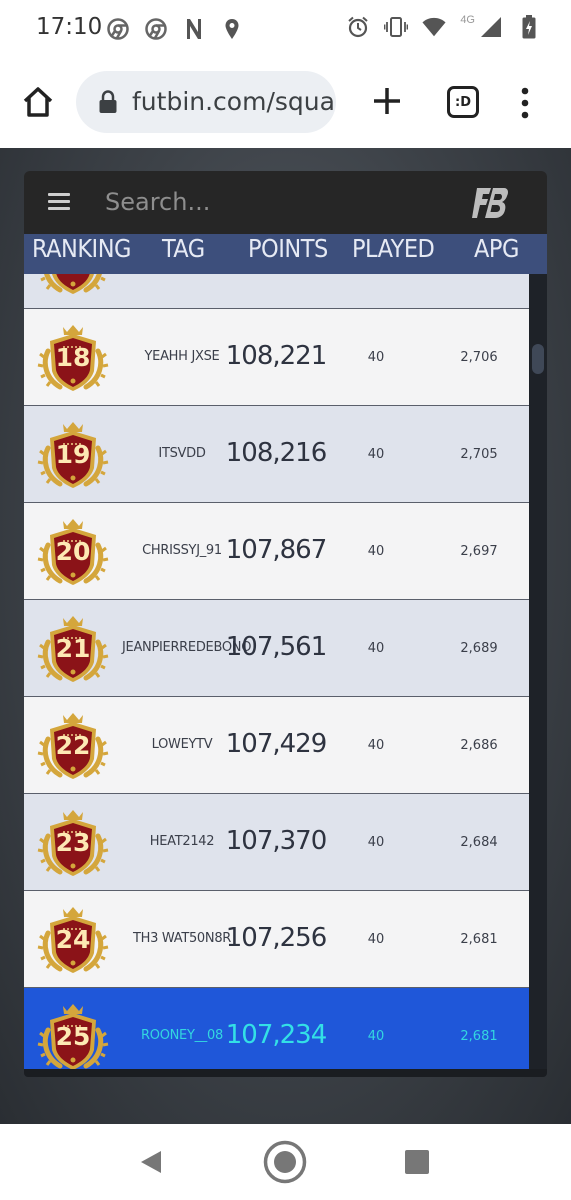 The image size is (571, 1200). What do you see at coordinates (393, 248) in the screenshot?
I see `column-played: PLAYED` at bounding box center [393, 248].